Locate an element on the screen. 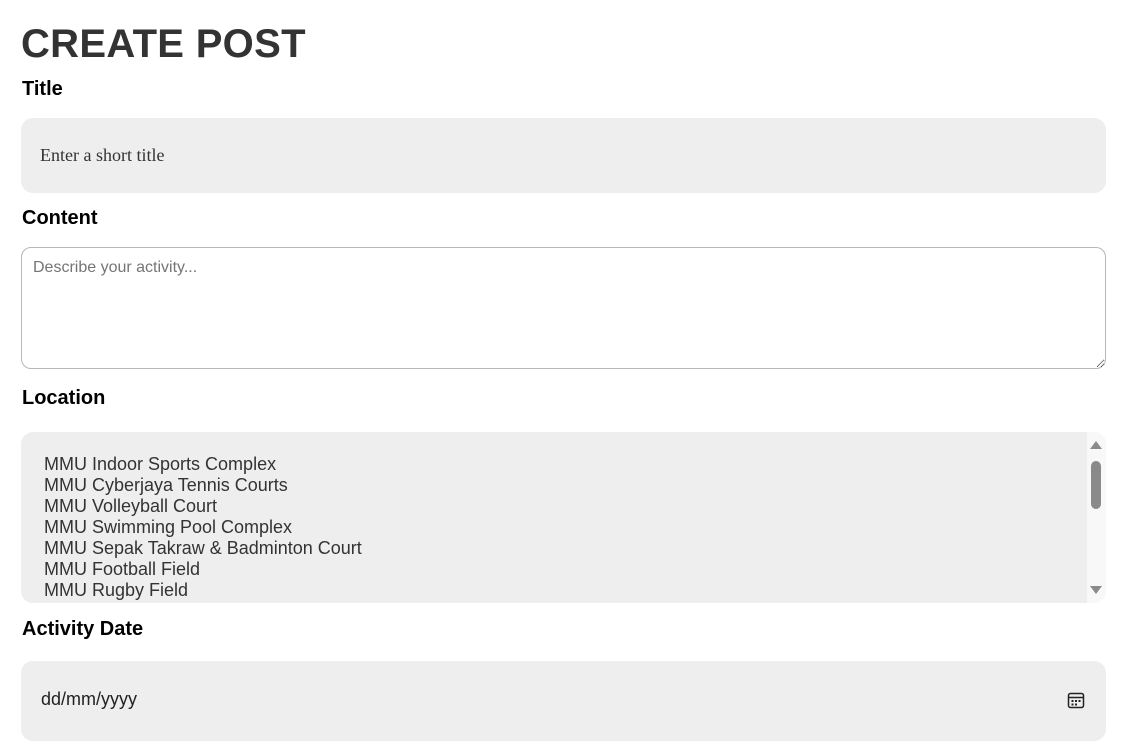 Image resolution: width=1124 pixels, height=755 pixels. scroll-down-arrow-icon is located at coordinates (1096, 590).